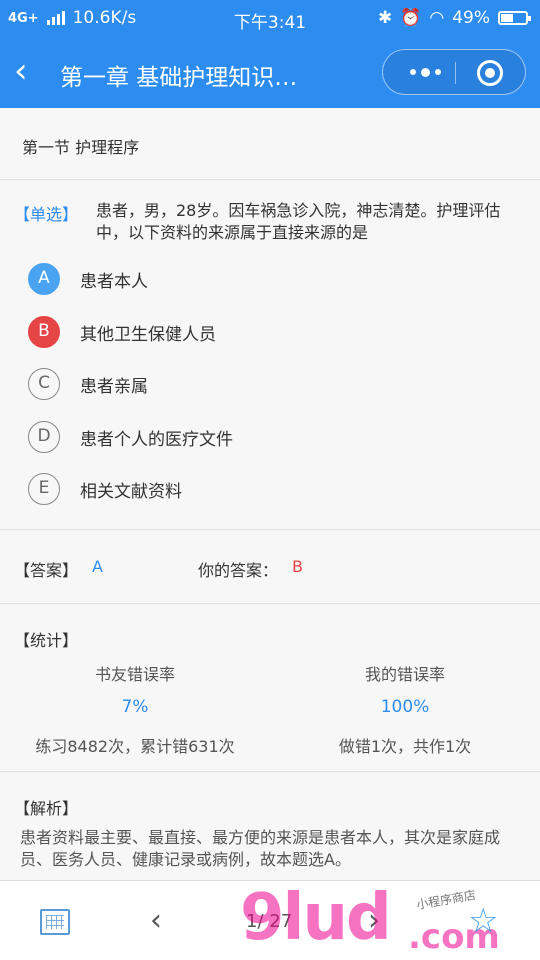 The height and width of the screenshot is (960, 540). What do you see at coordinates (297, 566) in the screenshot?
I see `your-answer-value: B` at bounding box center [297, 566].